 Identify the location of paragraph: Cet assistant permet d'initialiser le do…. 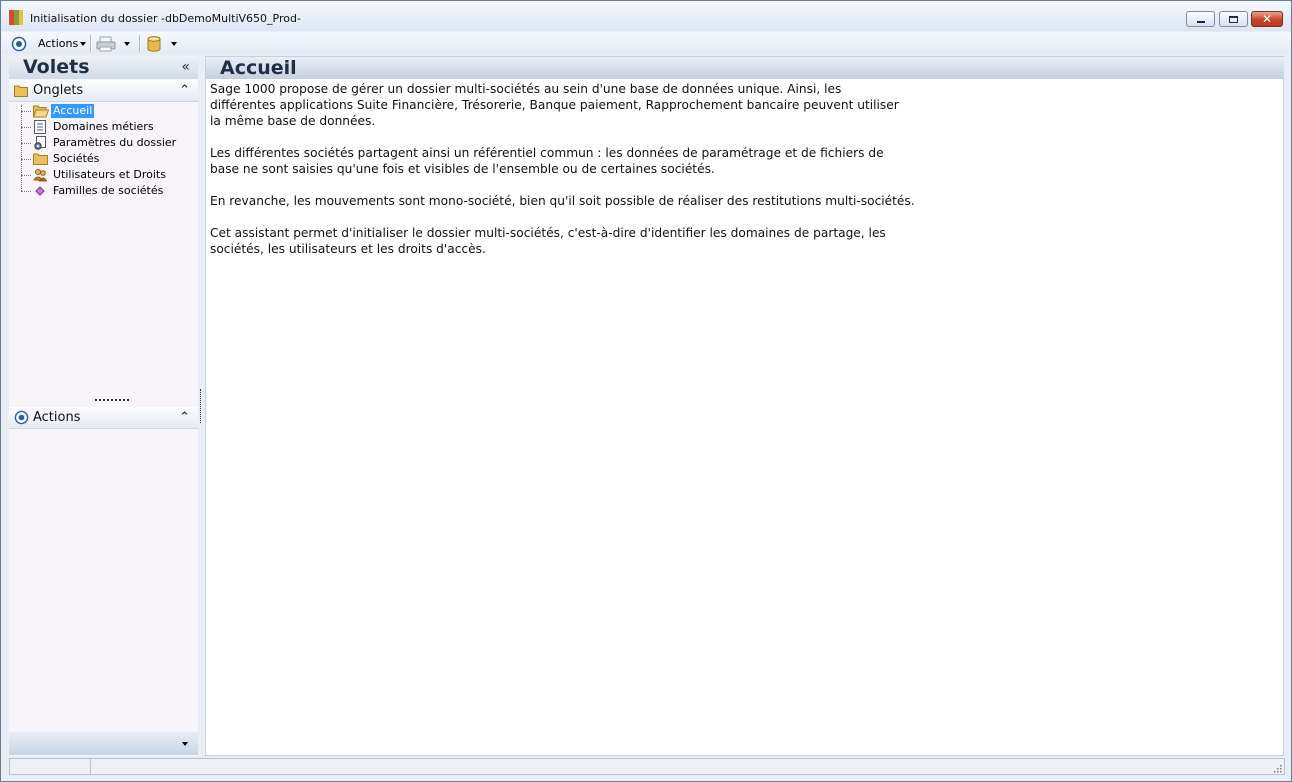
(600, 241).